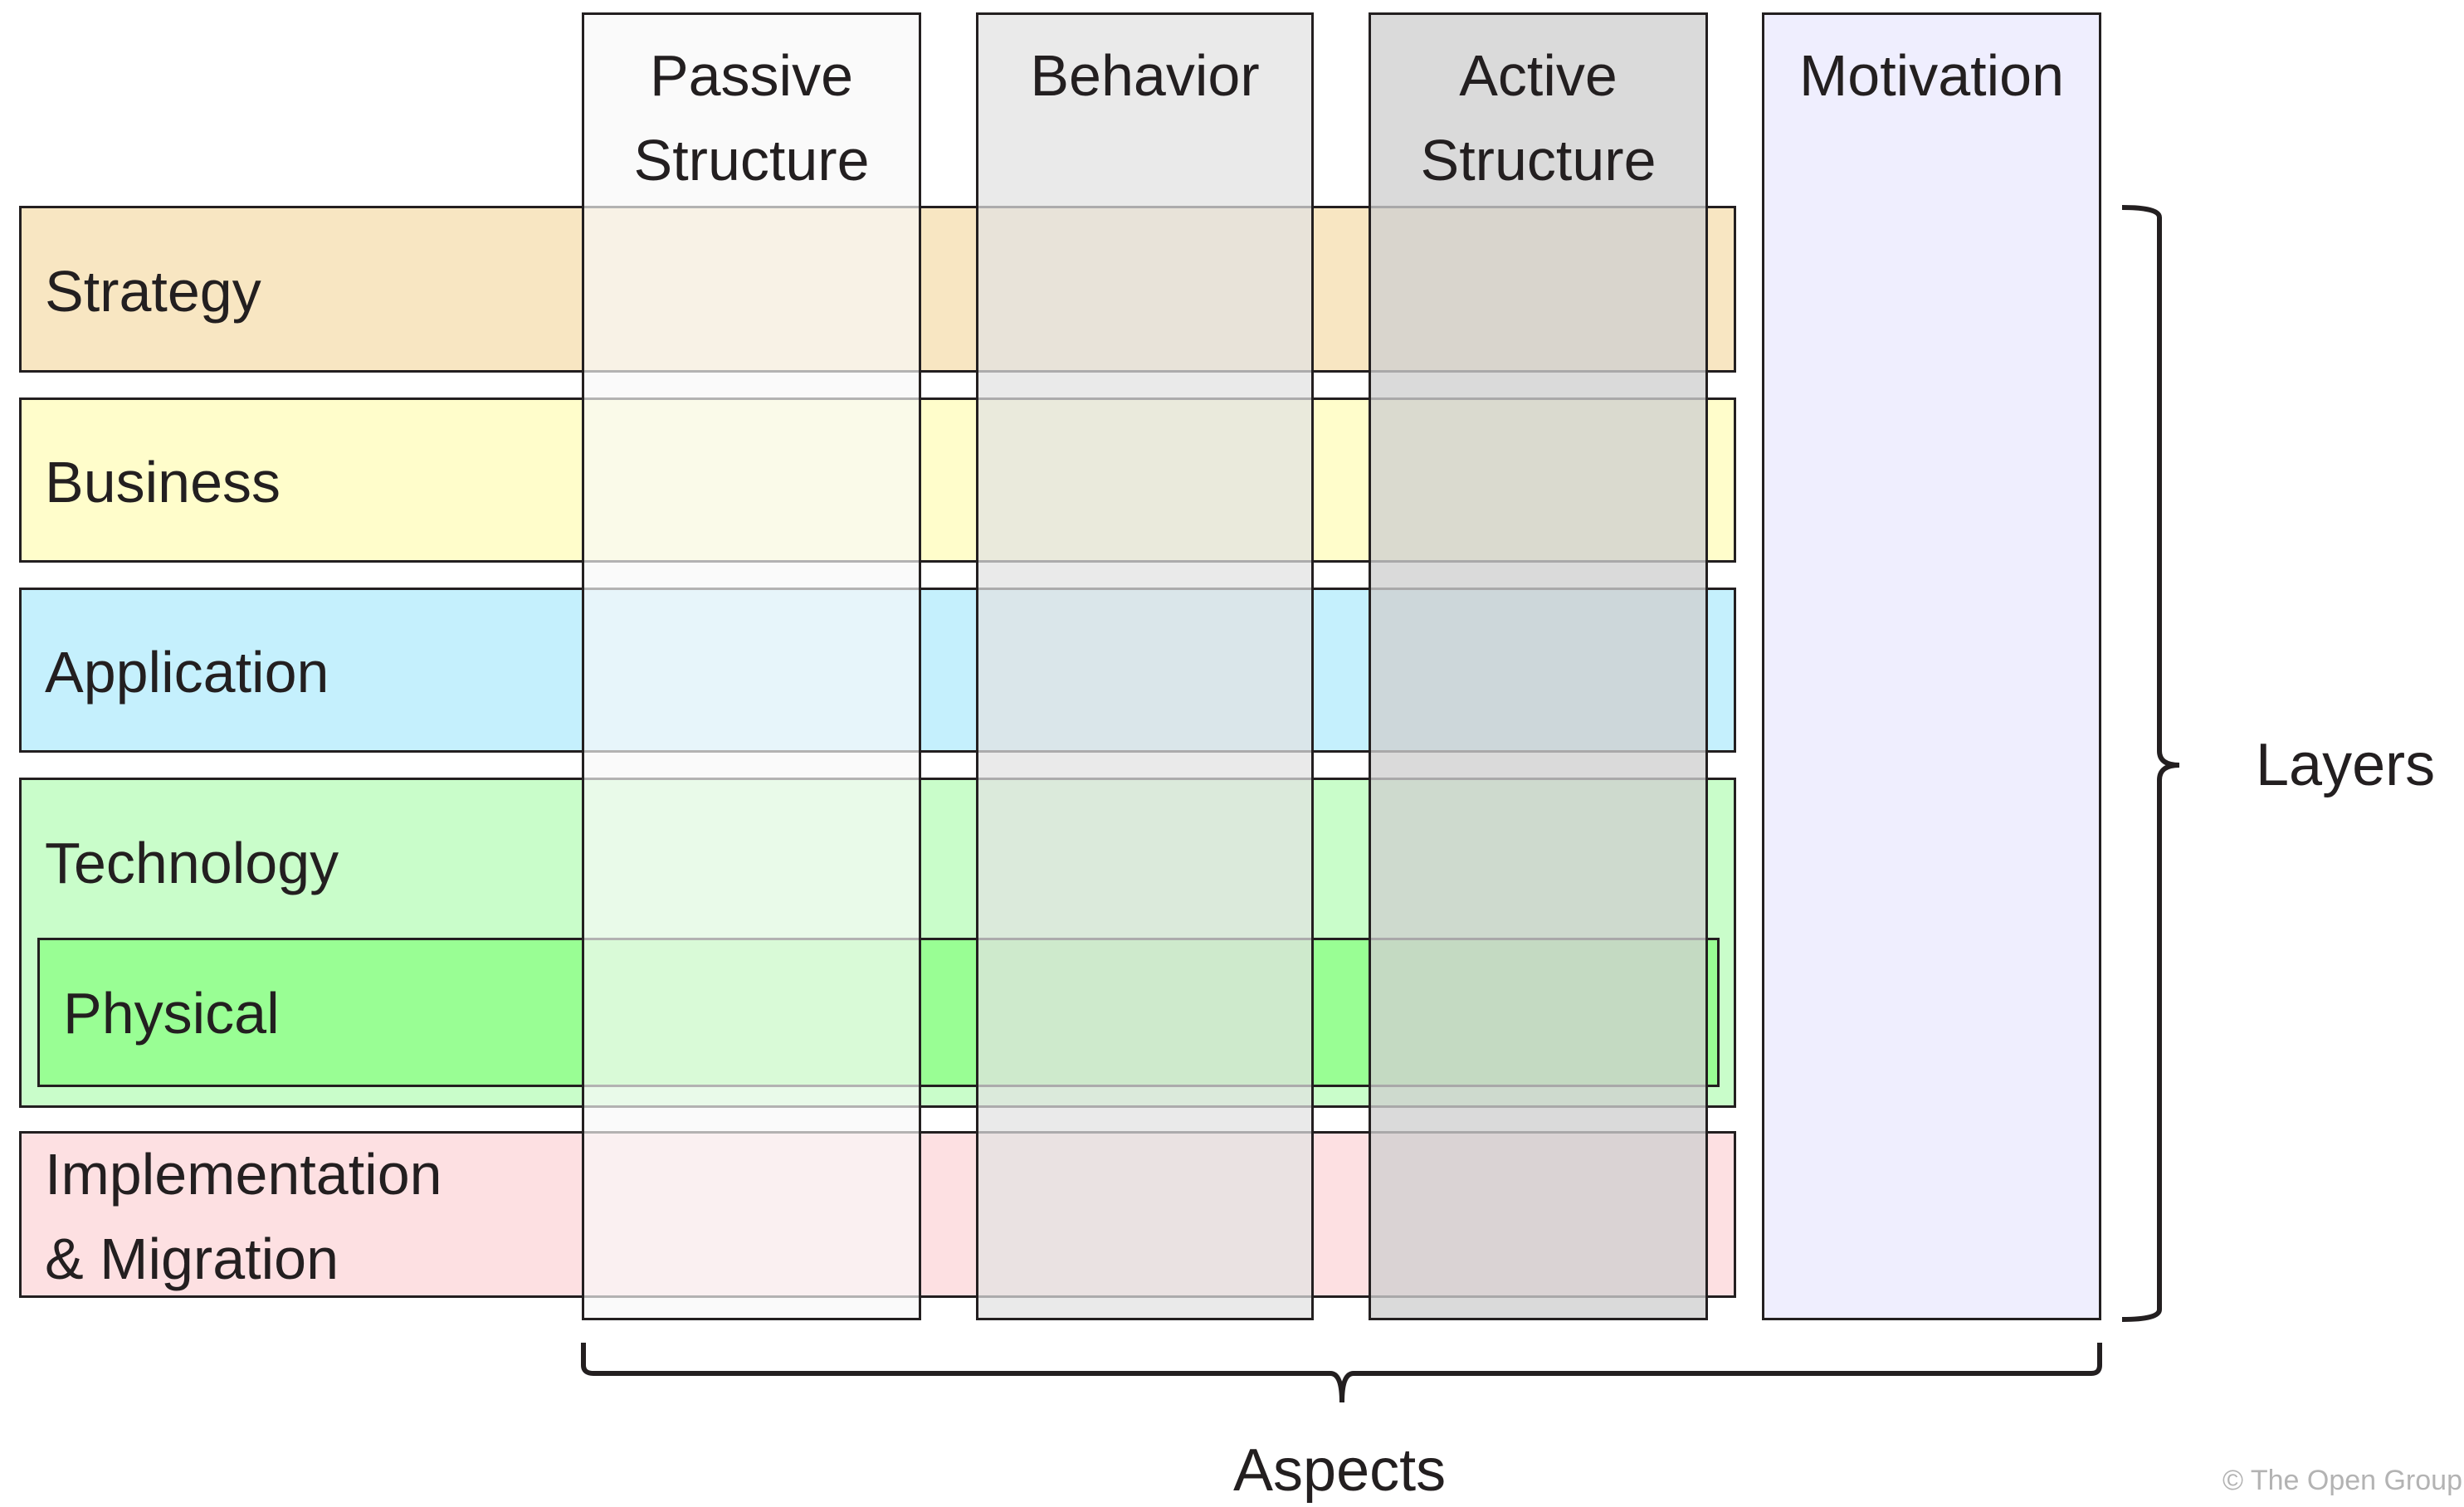 The image size is (2464, 1507). Describe the element at coordinates (2150, 764) in the screenshot. I see `layers-brace` at that location.